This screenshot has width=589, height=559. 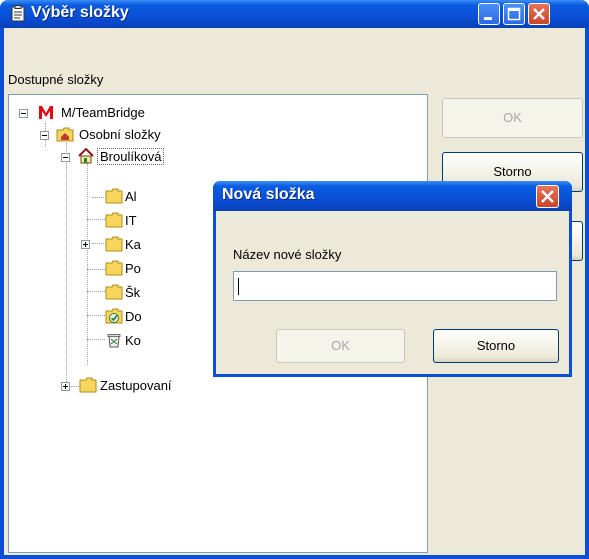 What do you see at coordinates (114, 341) in the screenshot?
I see `recycle-bin-icon` at bounding box center [114, 341].